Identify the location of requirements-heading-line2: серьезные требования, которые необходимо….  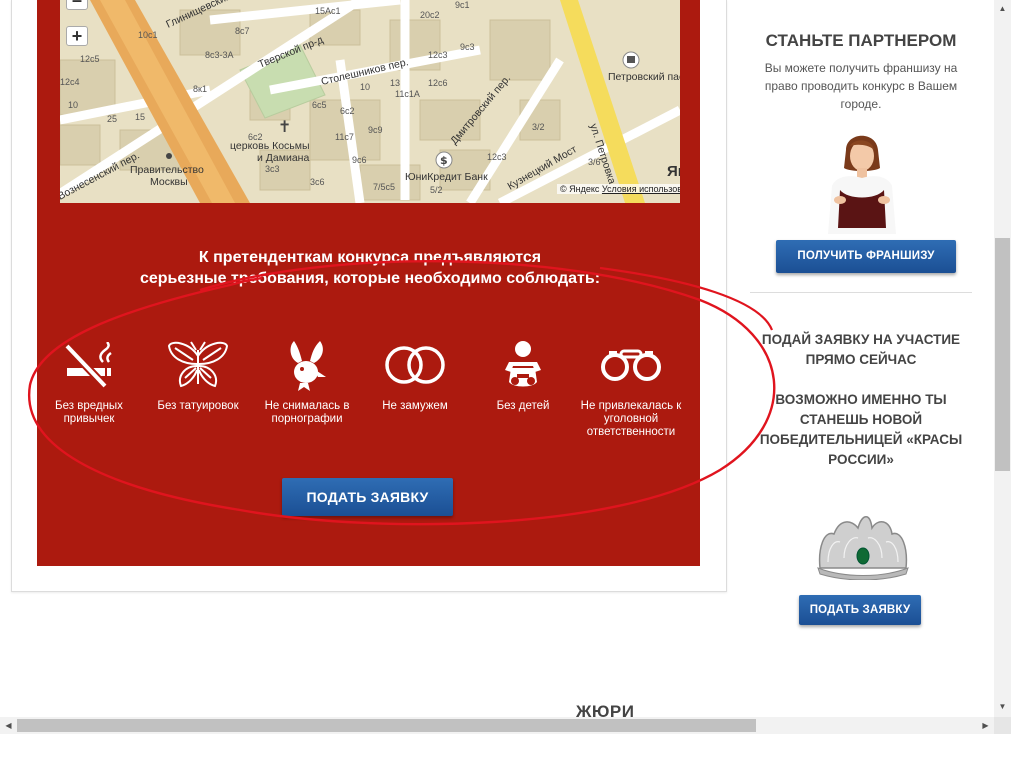
(370, 278).